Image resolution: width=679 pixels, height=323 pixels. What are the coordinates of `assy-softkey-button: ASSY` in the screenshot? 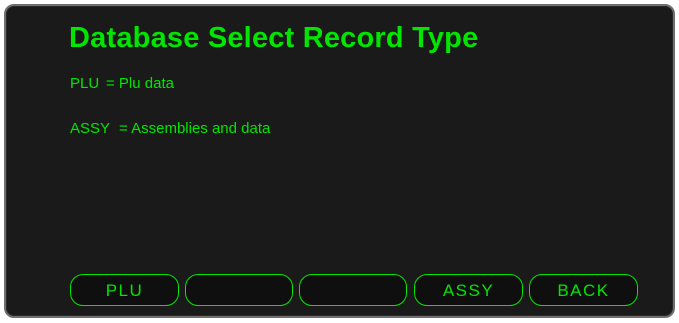 It's located at (468, 290).